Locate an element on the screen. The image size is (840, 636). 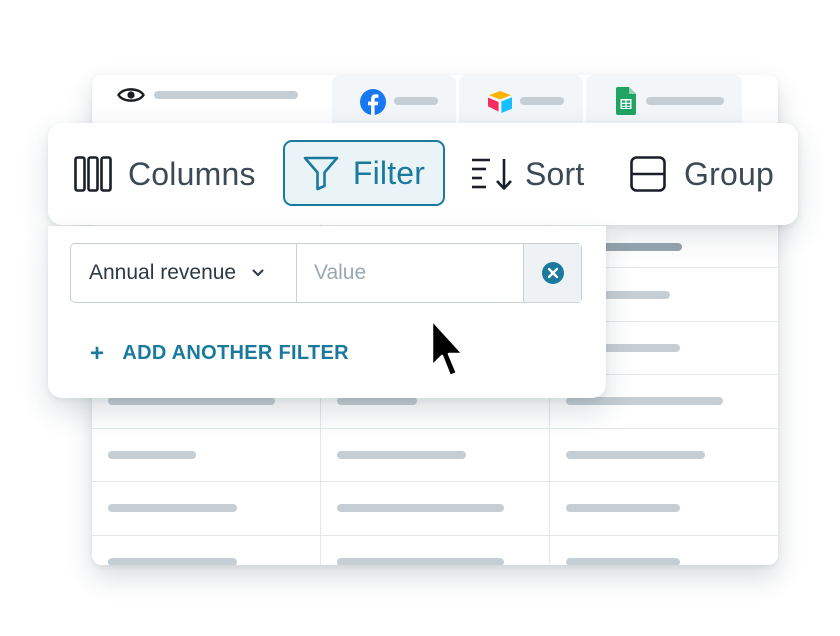
filter-button: Filter is located at coordinates (364, 173).